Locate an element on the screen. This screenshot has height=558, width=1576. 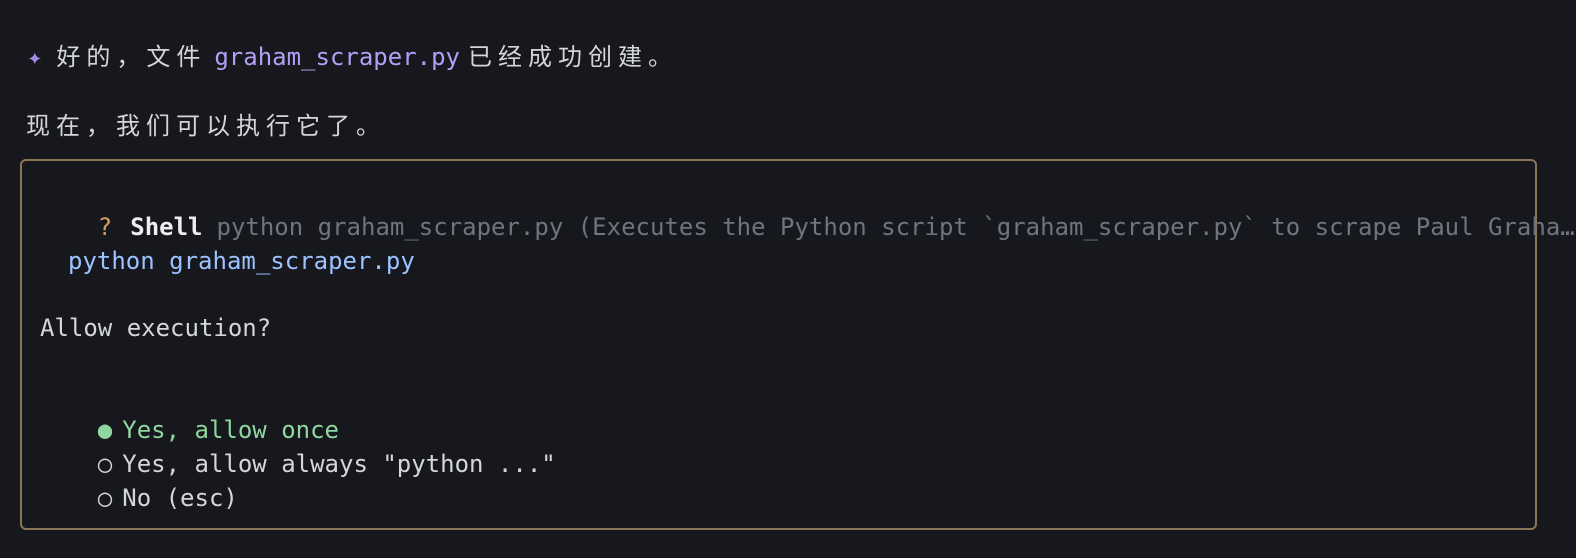
message-prefix: 好的，文件 is located at coordinates (131, 57).